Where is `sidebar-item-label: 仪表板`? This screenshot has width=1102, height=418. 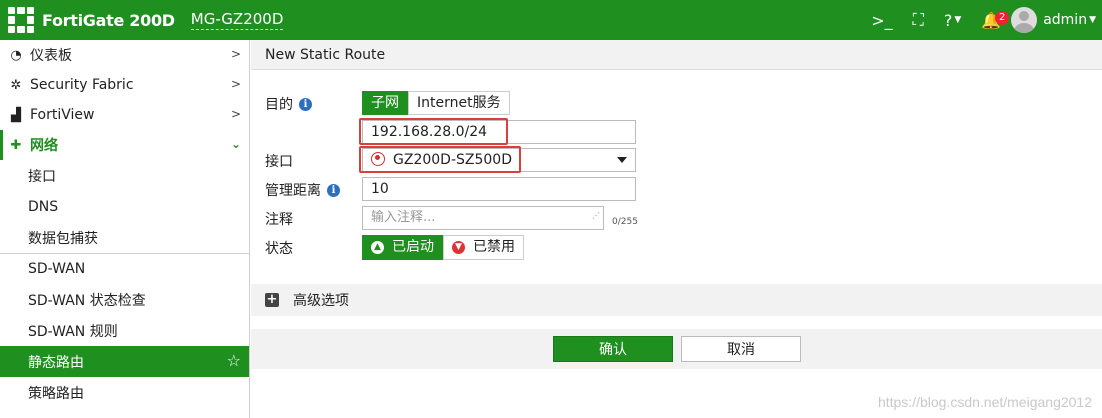 sidebar-item-label: 仪表板 is located at coordinates (51, 56).